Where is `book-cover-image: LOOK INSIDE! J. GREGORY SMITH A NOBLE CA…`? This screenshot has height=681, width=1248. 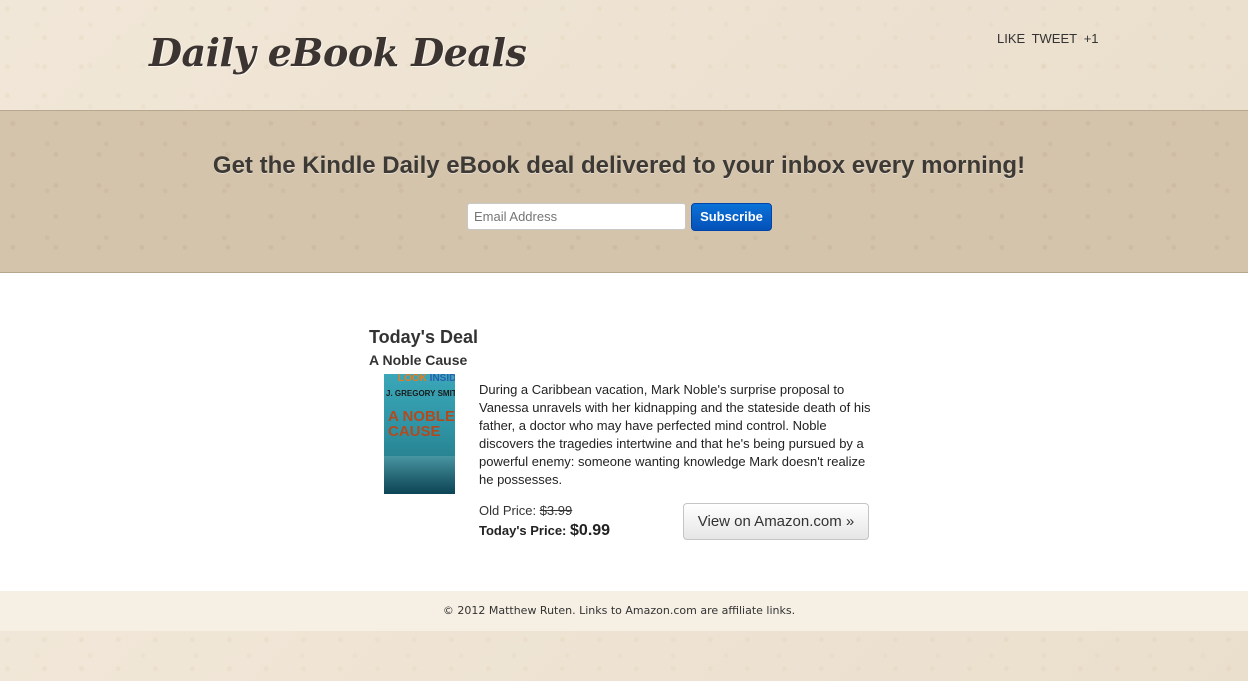
book-cover-image: LOOK INSIDE! J. GREGORY SMITH A NOBLE CA… is located at coordinates (419, 434).